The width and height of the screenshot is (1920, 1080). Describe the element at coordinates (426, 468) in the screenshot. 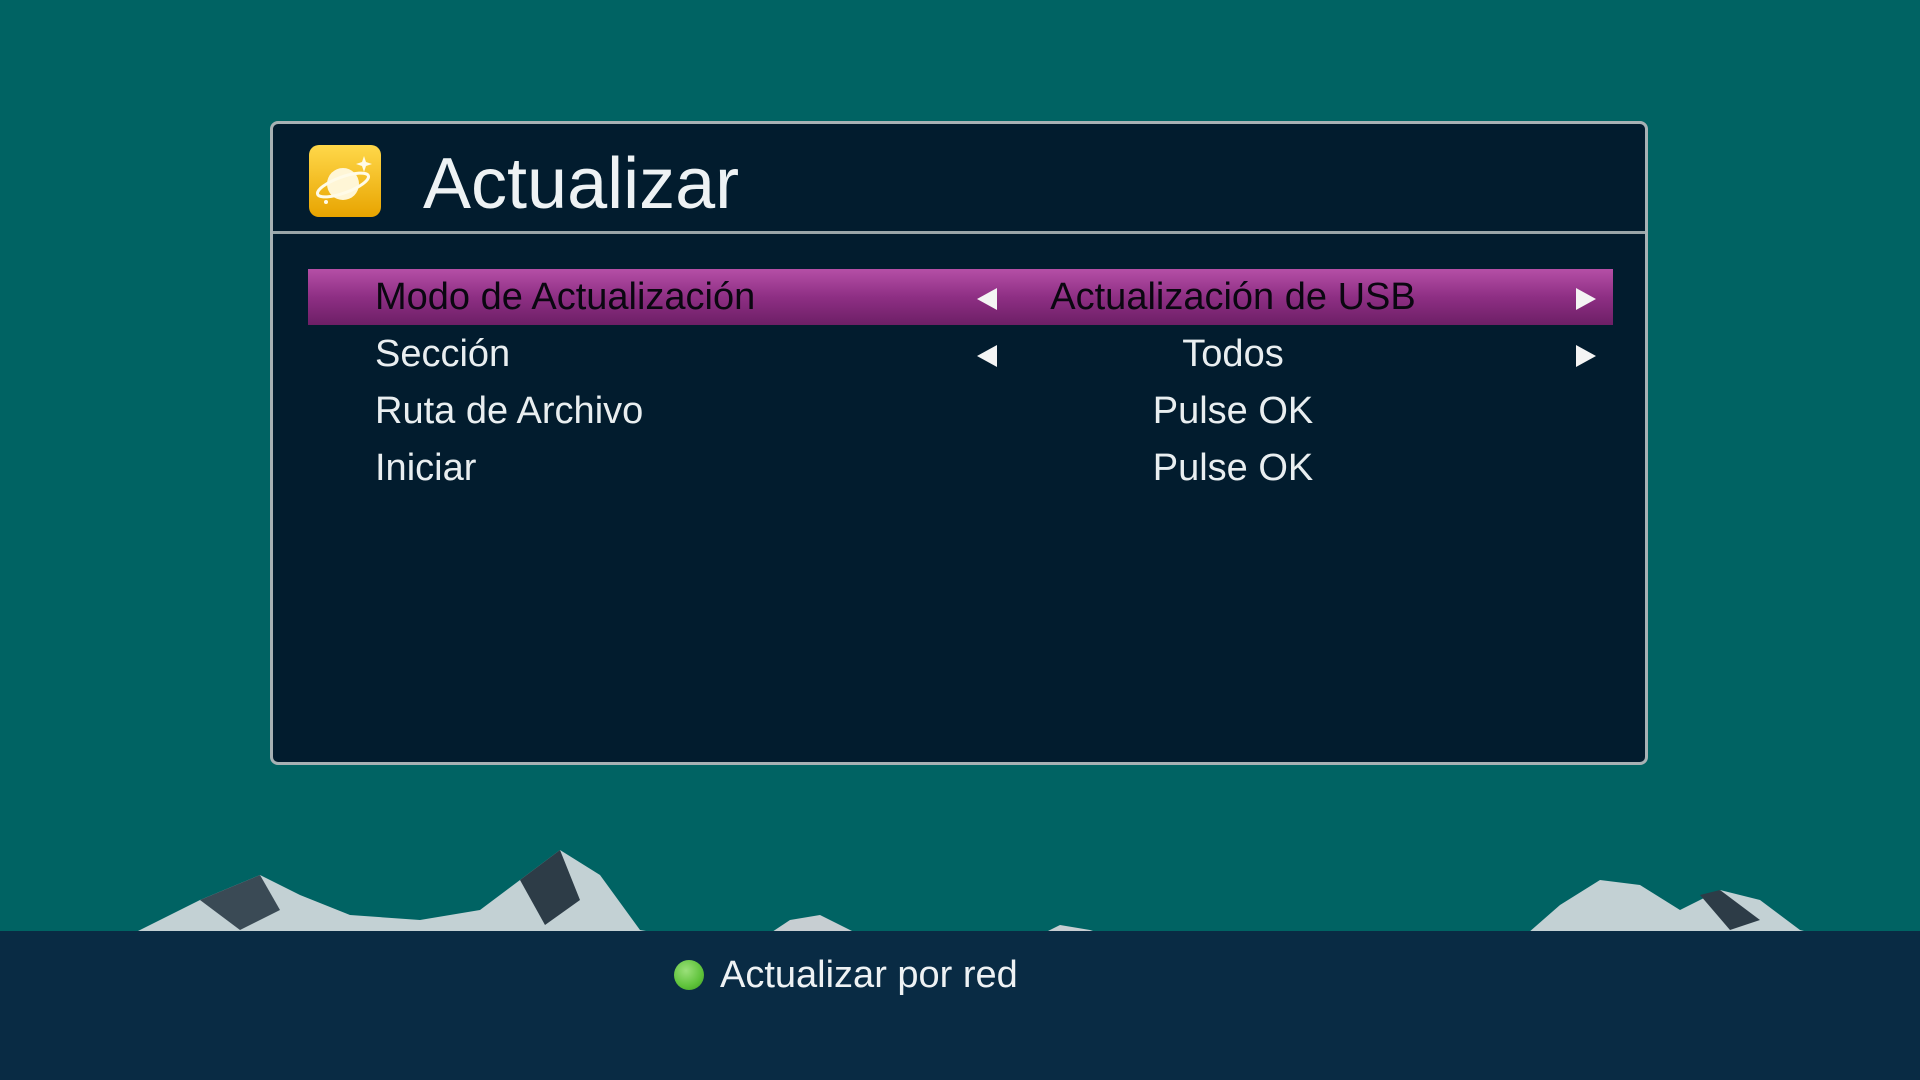

I see `menu-item-label: Iniciar` at that location.